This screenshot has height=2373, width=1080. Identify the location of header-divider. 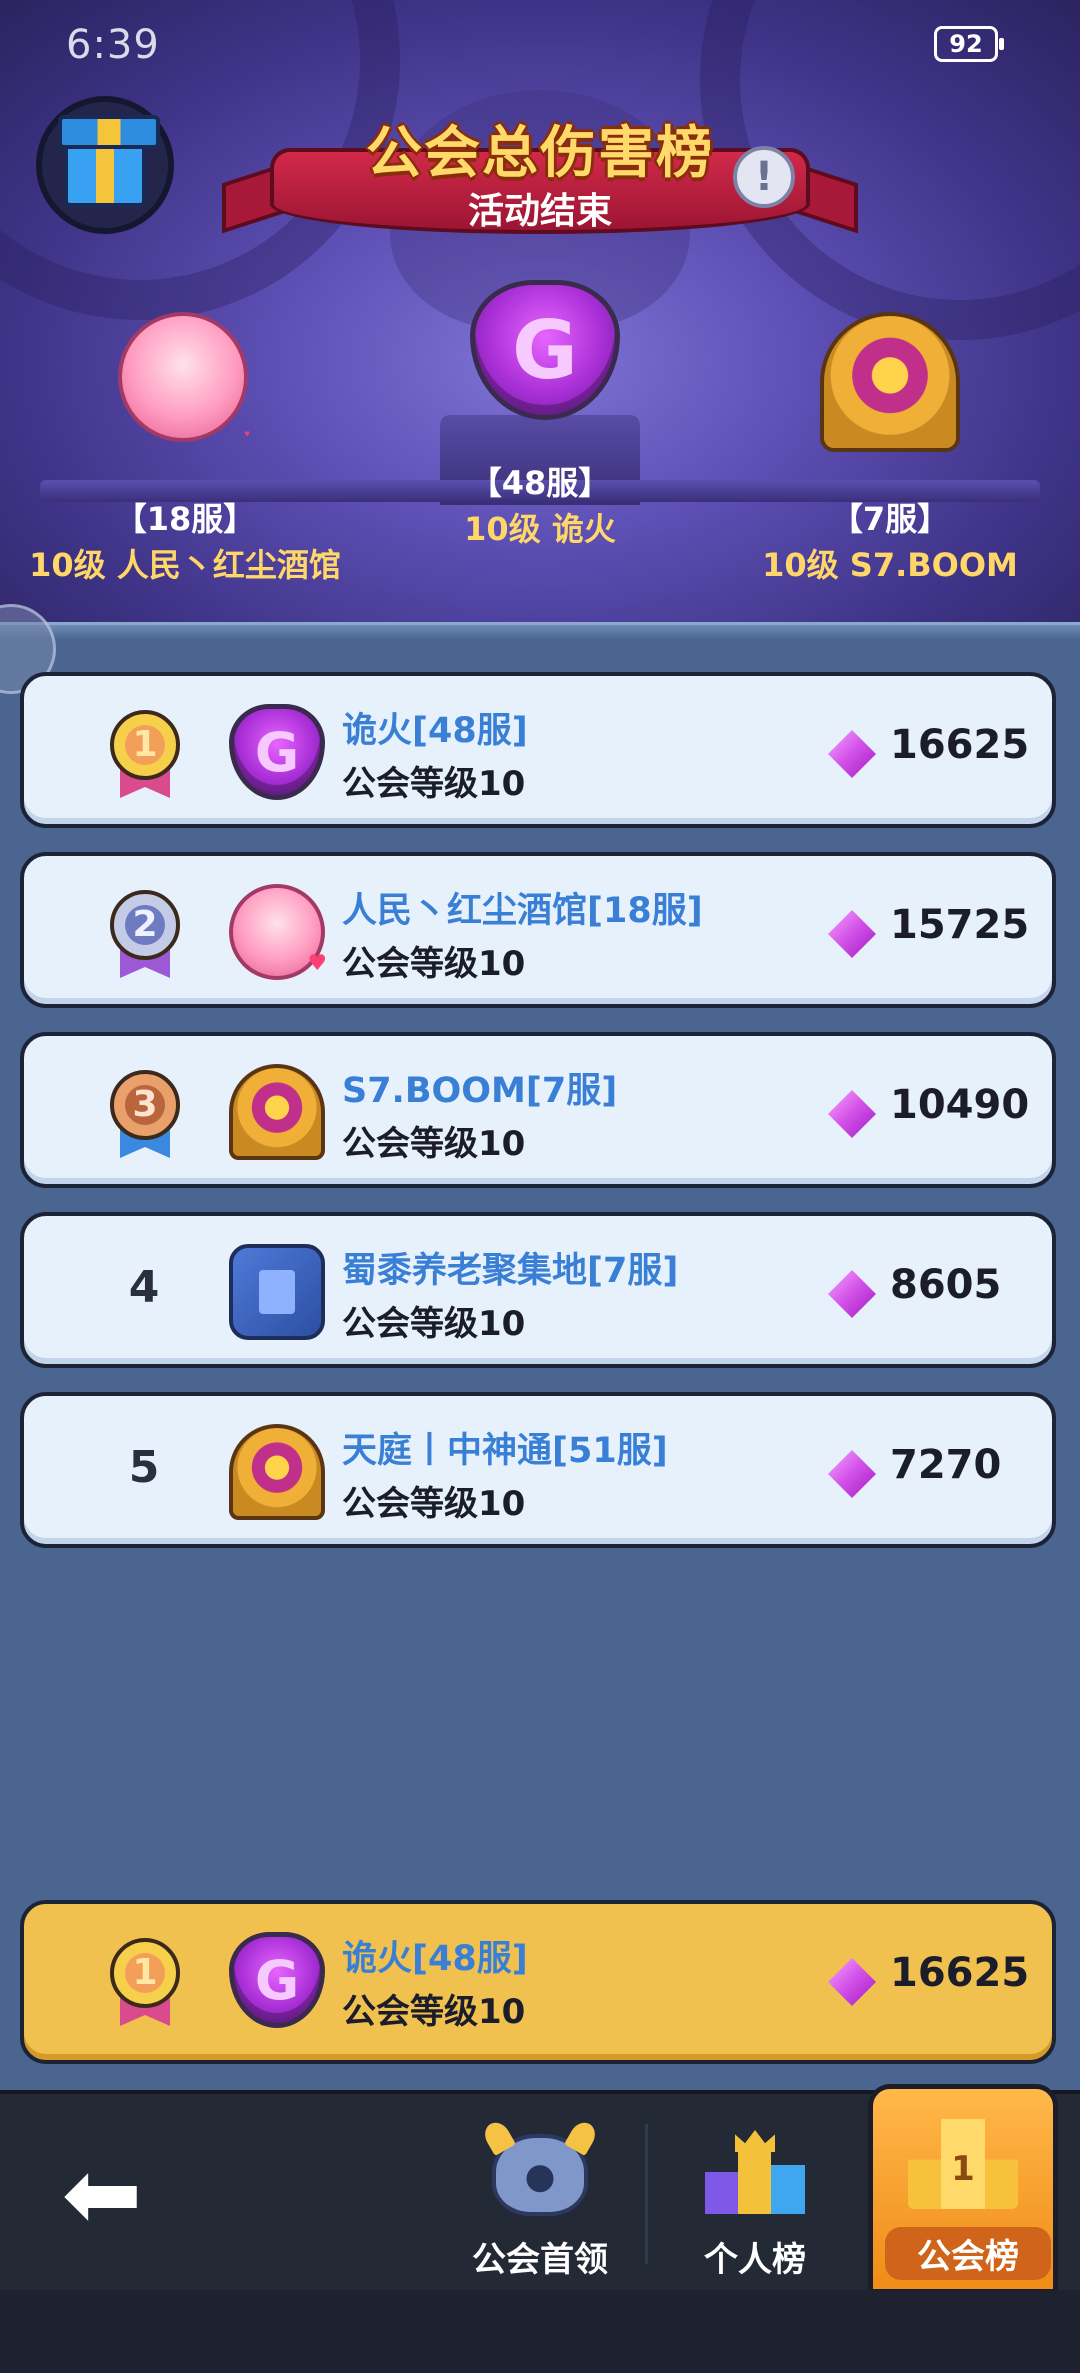
(540, 631).